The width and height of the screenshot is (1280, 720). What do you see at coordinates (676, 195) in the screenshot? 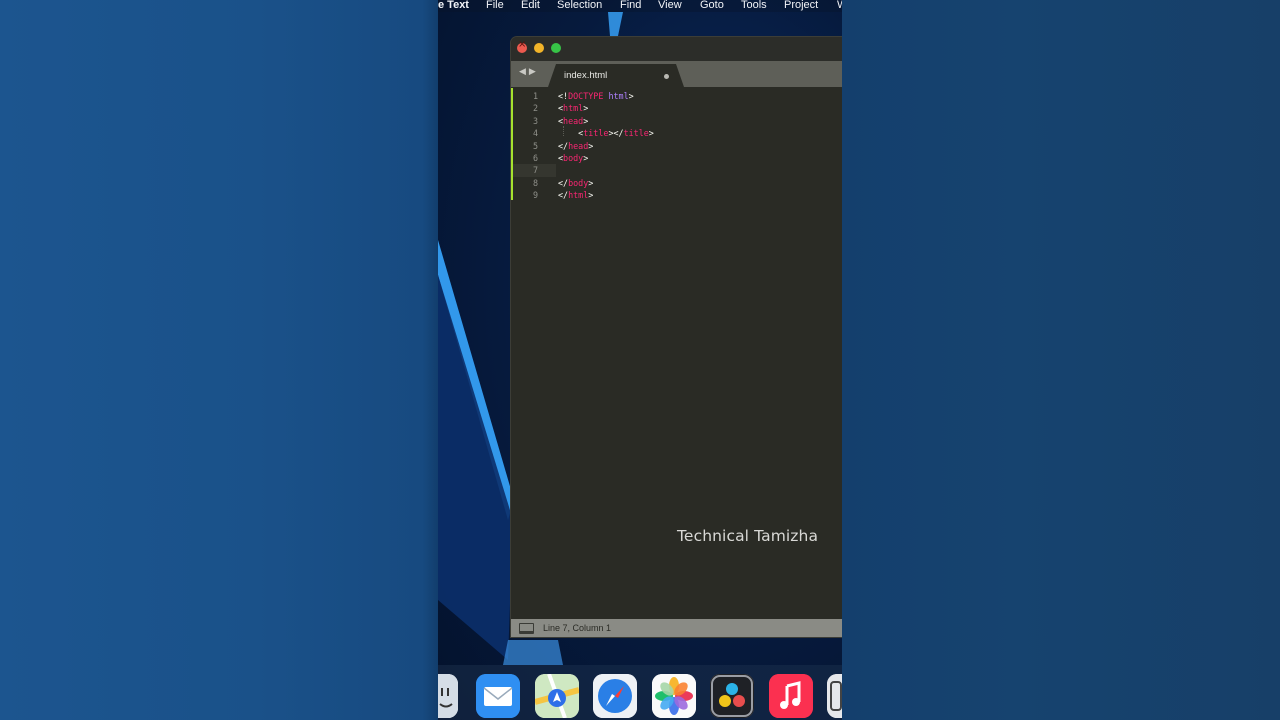
I see `code-line: 9 </html>` at bounding box center [676, 195].